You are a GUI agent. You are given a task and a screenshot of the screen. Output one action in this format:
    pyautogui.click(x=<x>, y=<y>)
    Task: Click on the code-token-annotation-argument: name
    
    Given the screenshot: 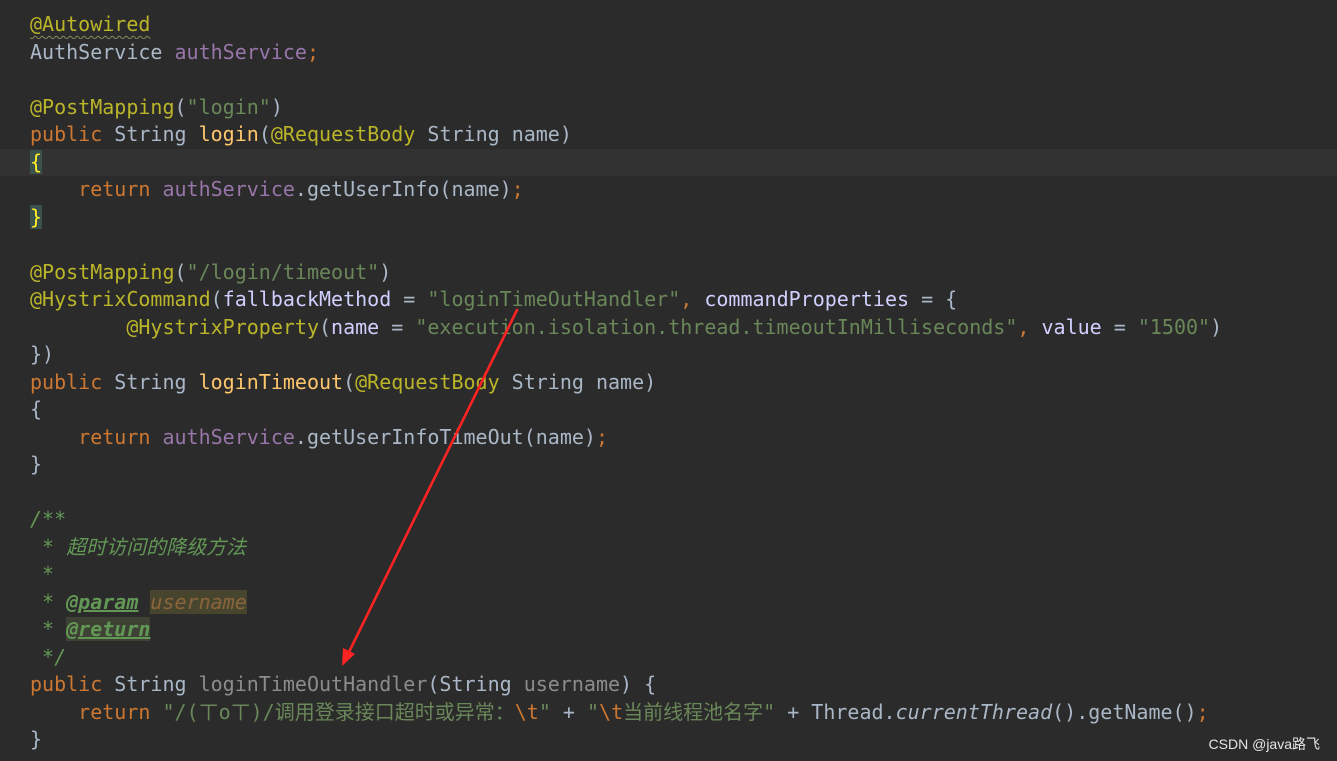 What is the action you would take?
    pyautogui.click(x=355, y=326)
    